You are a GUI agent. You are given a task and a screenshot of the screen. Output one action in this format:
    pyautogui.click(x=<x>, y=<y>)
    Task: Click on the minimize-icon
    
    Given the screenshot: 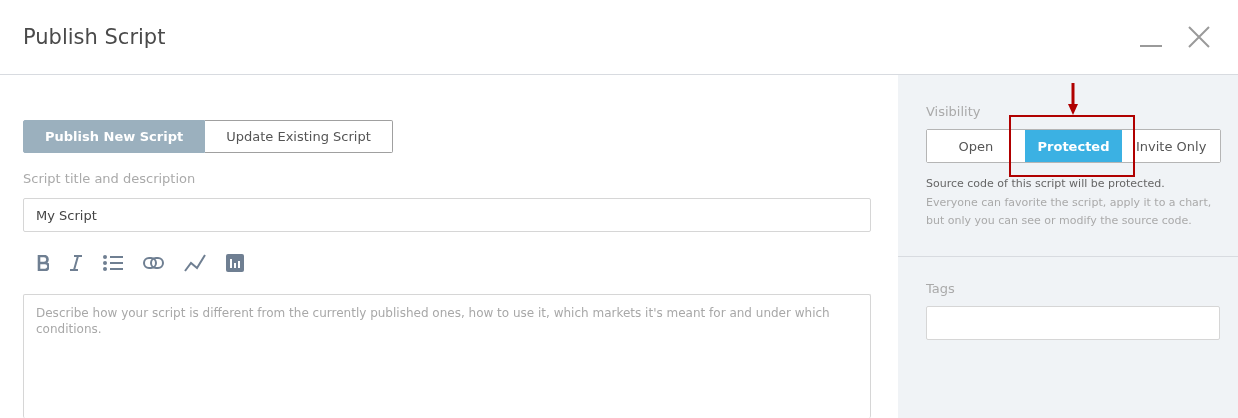 What is the action you would take?
    pyautogui.click(x=1151, y=46)
    